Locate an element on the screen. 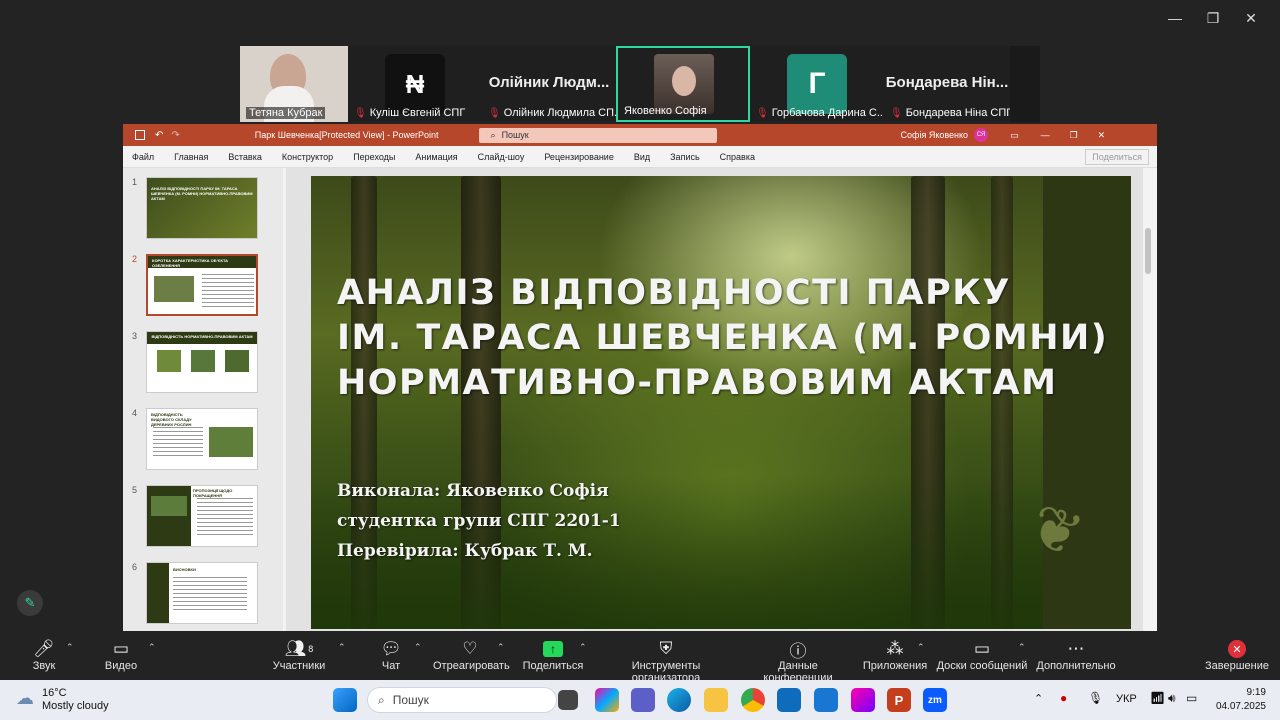 This screenshot has height=720, width=1280. start-icon is located at coordinates (345, 700).